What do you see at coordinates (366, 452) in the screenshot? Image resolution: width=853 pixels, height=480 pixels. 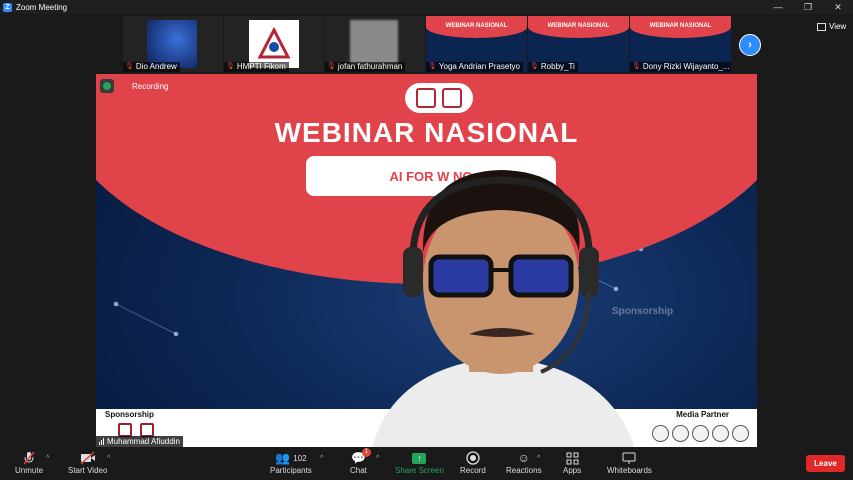 I see `chat-badge: 1` at bounding box center [366, 452].